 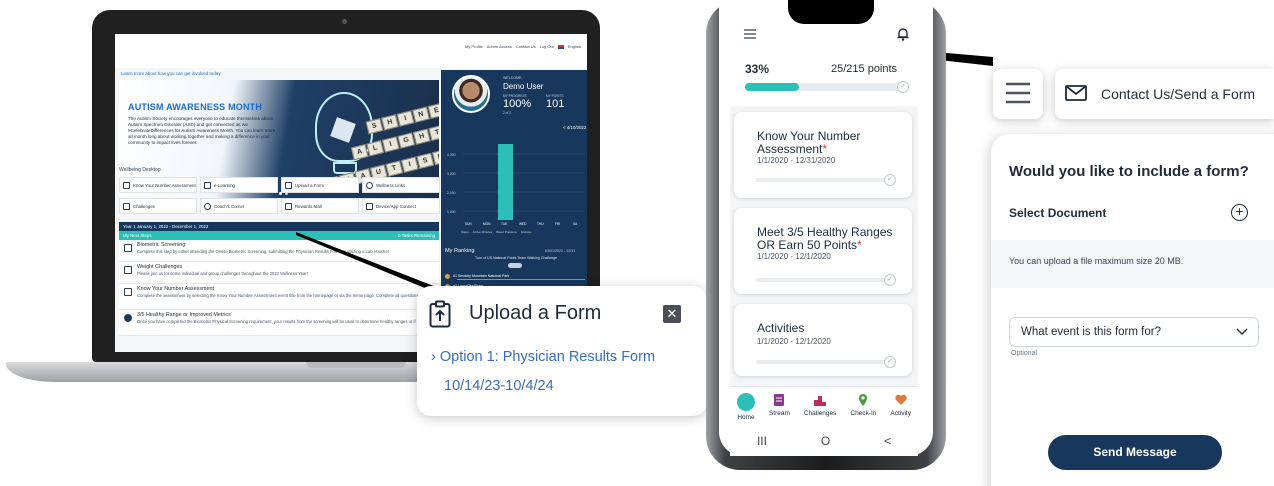 What do you see at coordinates (521, 279) in the screenshot?
I see `rank-progress` at bounding box center [521, 279].